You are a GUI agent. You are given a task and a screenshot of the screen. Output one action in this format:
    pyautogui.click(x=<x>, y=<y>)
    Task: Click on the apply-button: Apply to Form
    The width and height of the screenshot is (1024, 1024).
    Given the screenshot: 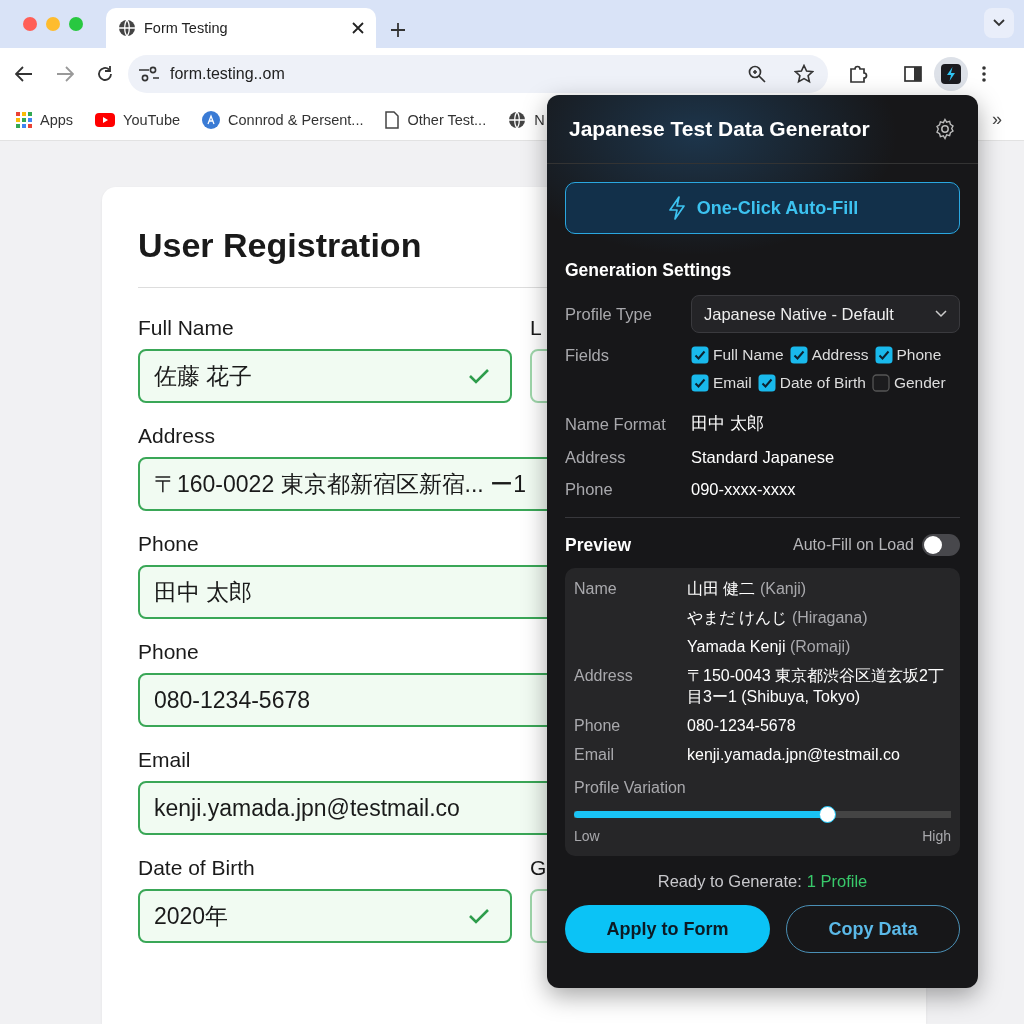 What is the action you would take?
    pyautogui.click(x=667, y=929)
    